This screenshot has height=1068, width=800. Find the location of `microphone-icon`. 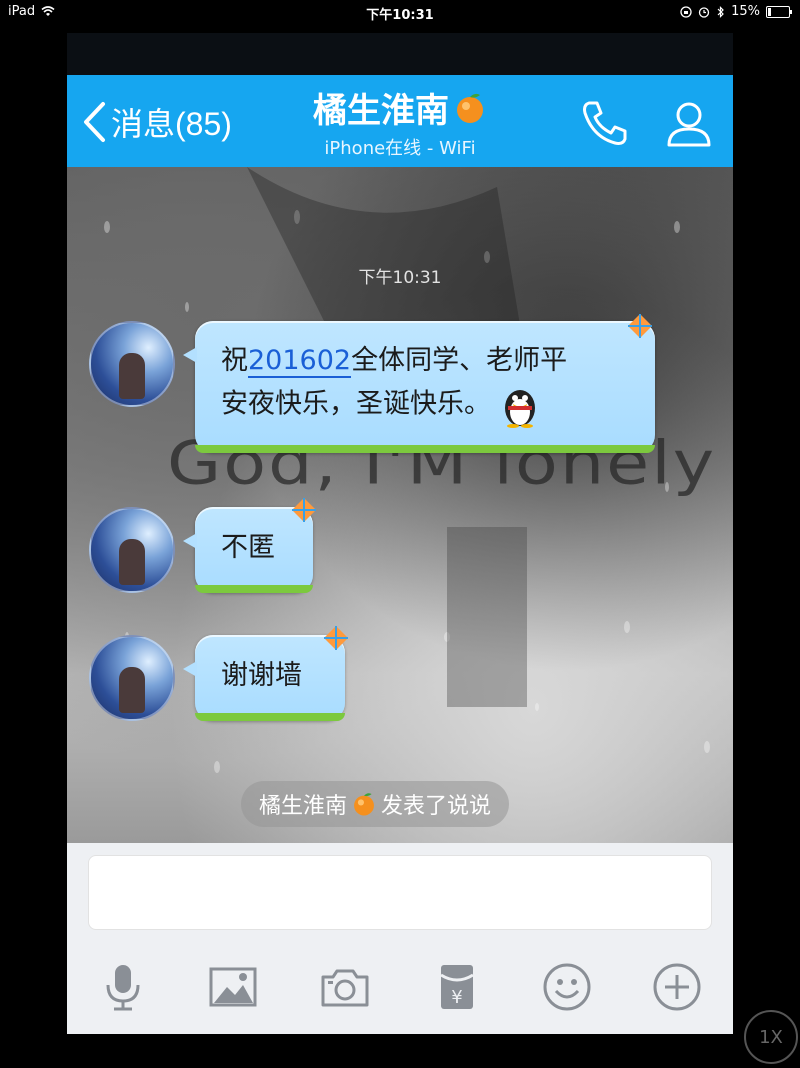

microphone-icon is located at coordinates (123, 987).